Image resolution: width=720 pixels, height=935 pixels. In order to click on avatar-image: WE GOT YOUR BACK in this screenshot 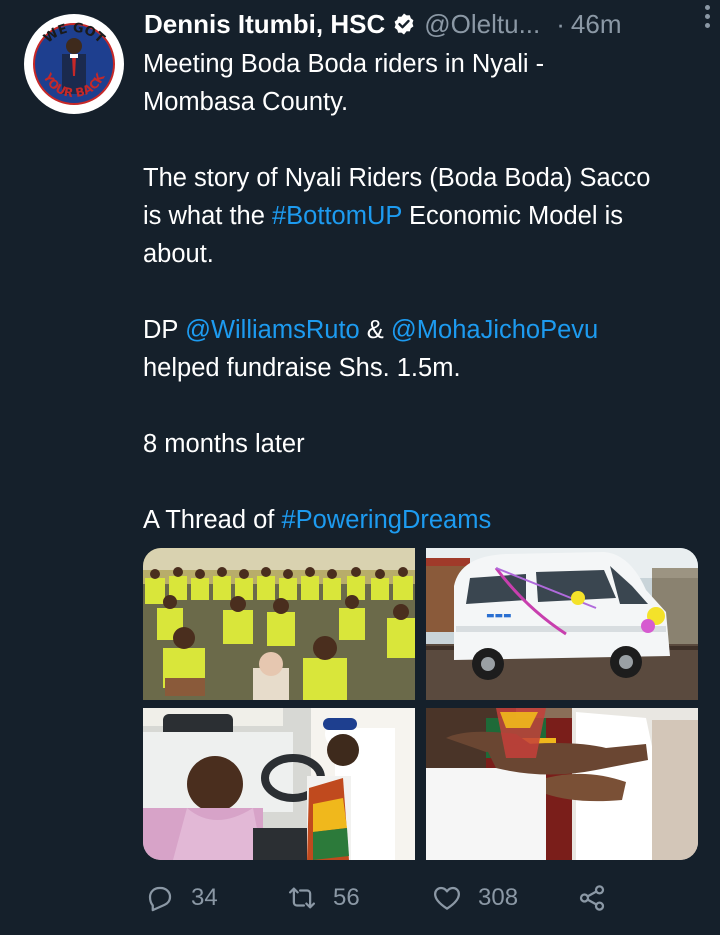, I will do `click(74, 64)`.